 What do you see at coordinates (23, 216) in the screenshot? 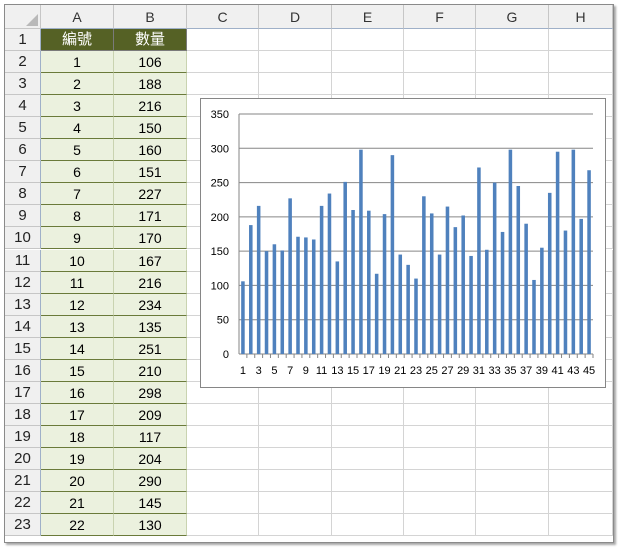
I see `row-header-9: 9` at bounding box center [23, 216].